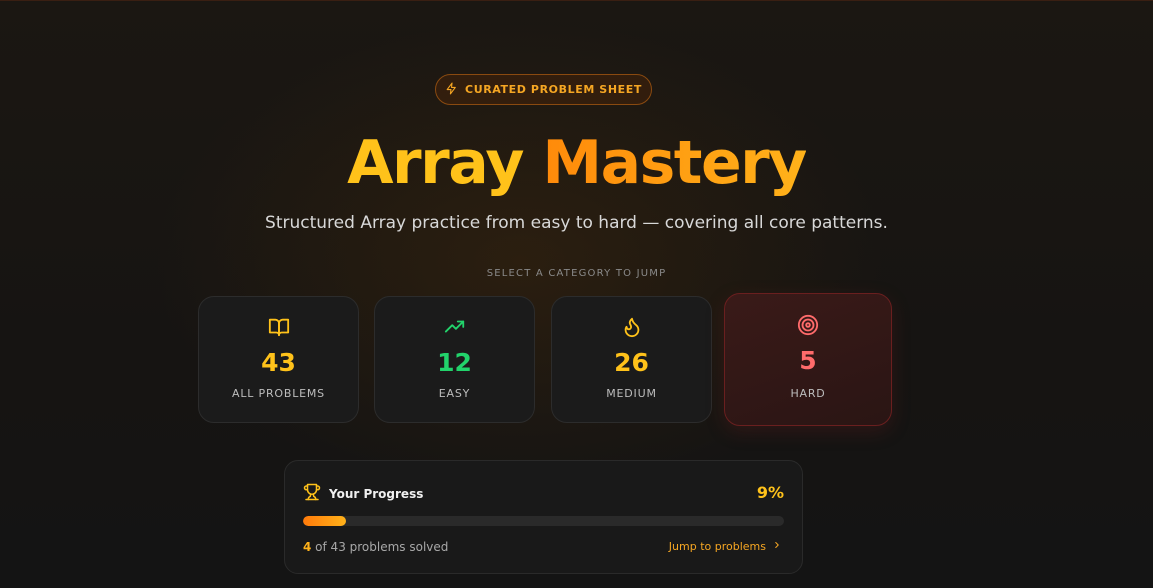 The image size is (1153, 588). What do you see at coordinates (576, 0) in the screenshot?
I see `top-divider` at bounding box center [576, 0].